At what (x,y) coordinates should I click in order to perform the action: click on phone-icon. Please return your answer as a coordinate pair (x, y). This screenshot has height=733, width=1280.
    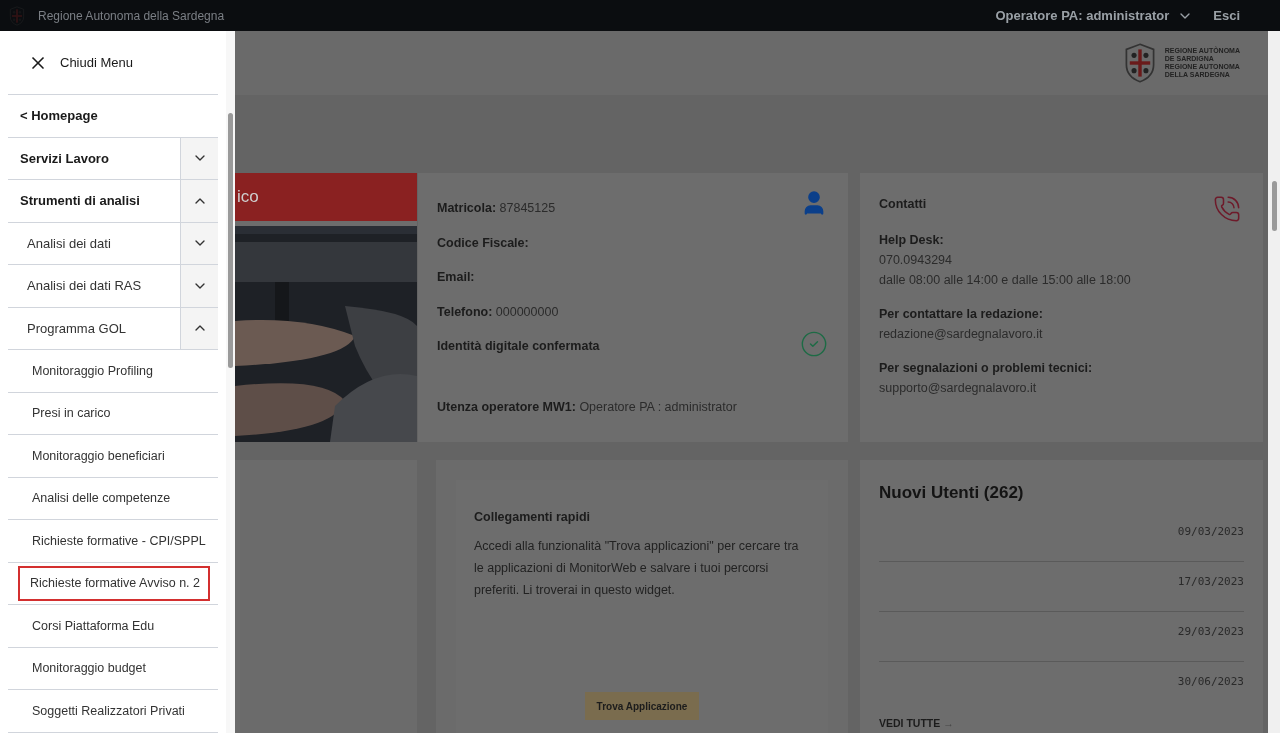
    Looking at the image, I should click on (1227, 209).